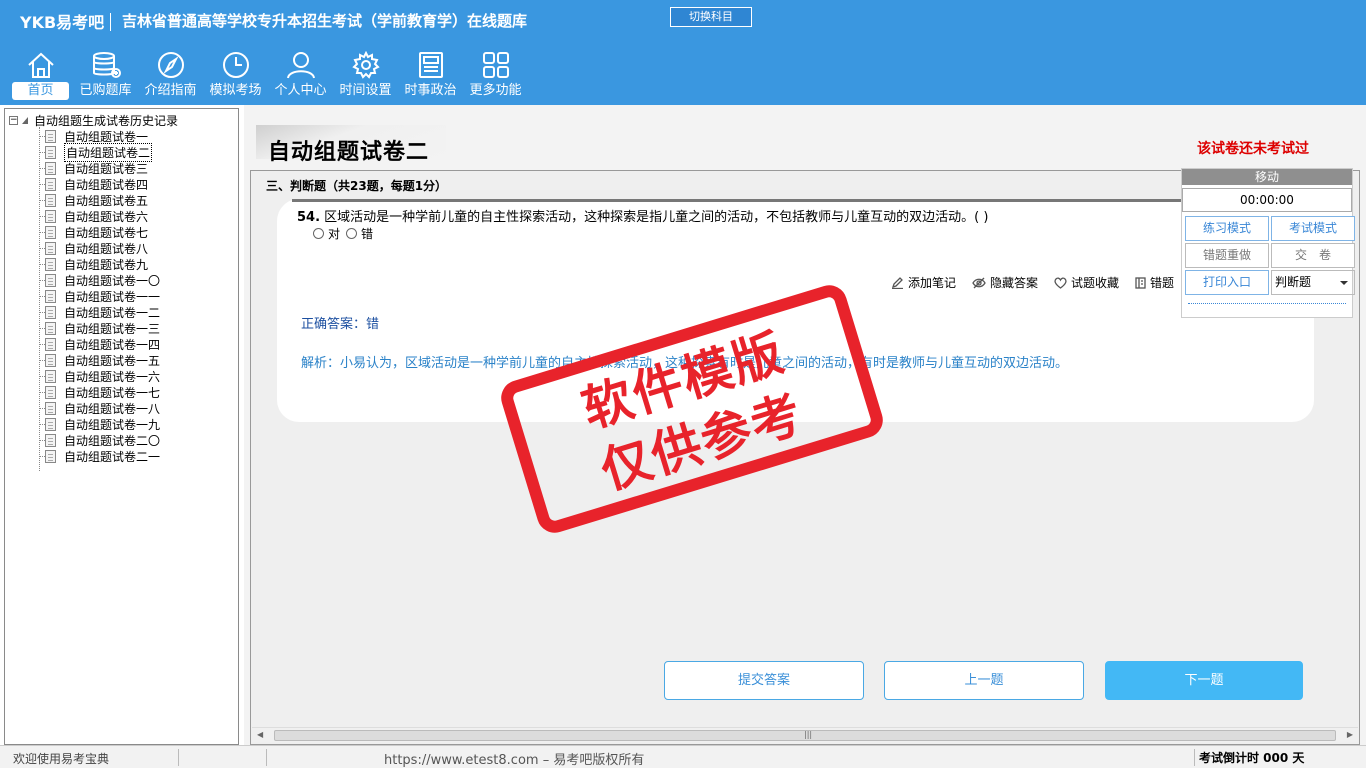 Image resolution: width=1366 pixels, height=768 pixels. I want to click on tree-item: 自动组题试卷五, so click(121, 200).